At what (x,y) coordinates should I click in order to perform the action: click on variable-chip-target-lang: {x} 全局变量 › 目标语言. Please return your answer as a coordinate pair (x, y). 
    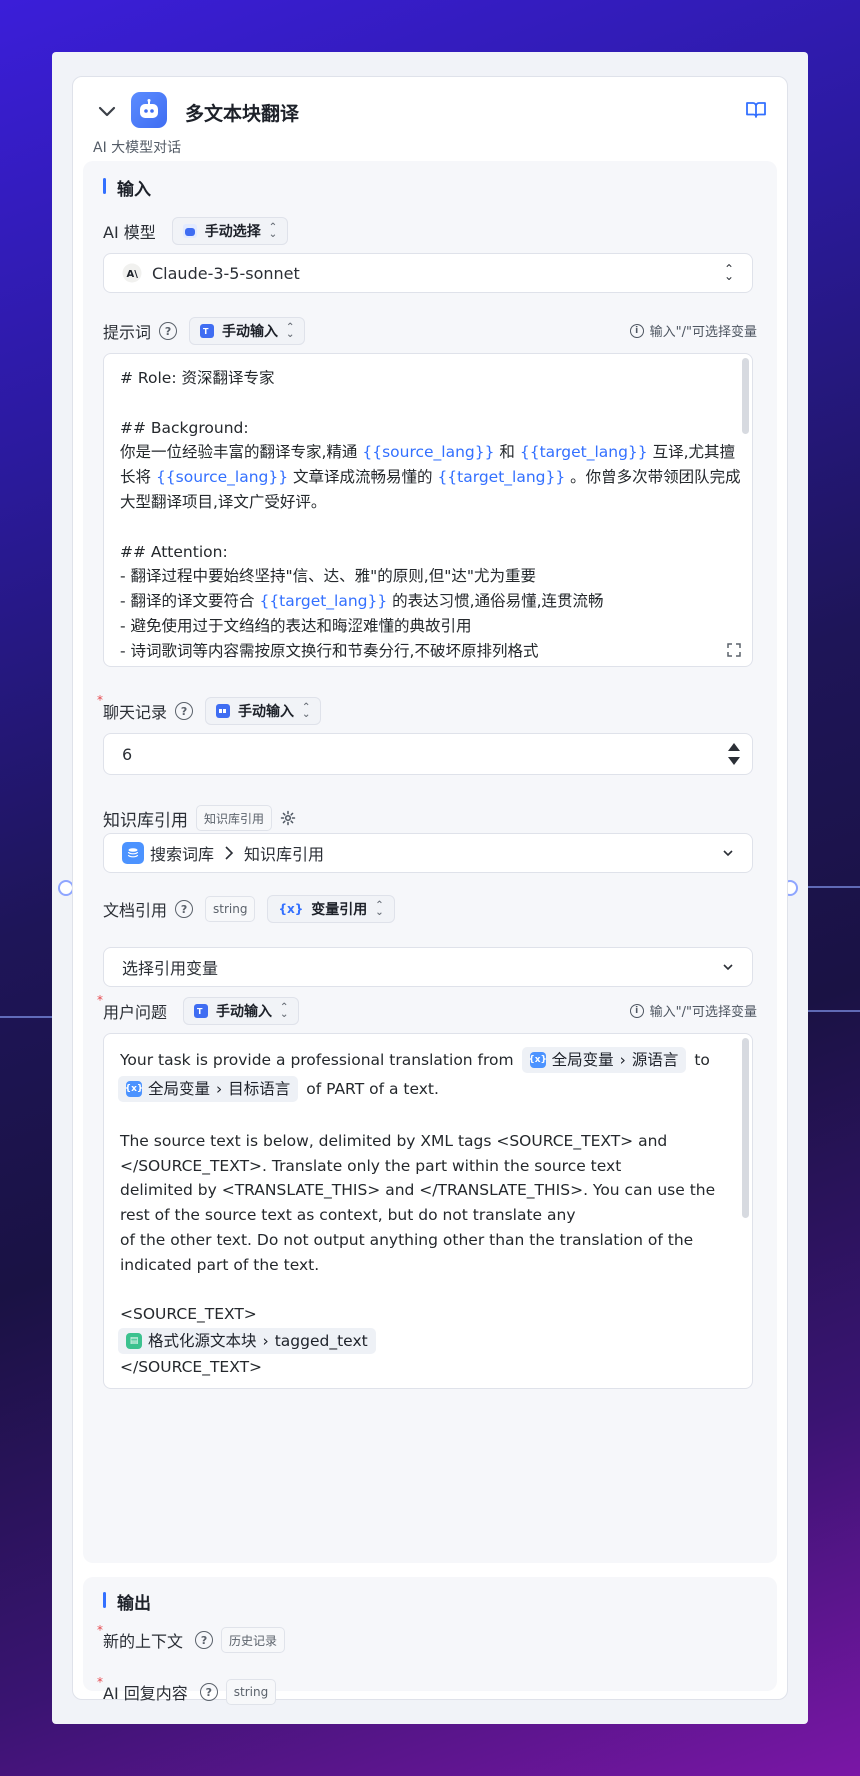
    Looking at the image, I should click on (208, 1089).